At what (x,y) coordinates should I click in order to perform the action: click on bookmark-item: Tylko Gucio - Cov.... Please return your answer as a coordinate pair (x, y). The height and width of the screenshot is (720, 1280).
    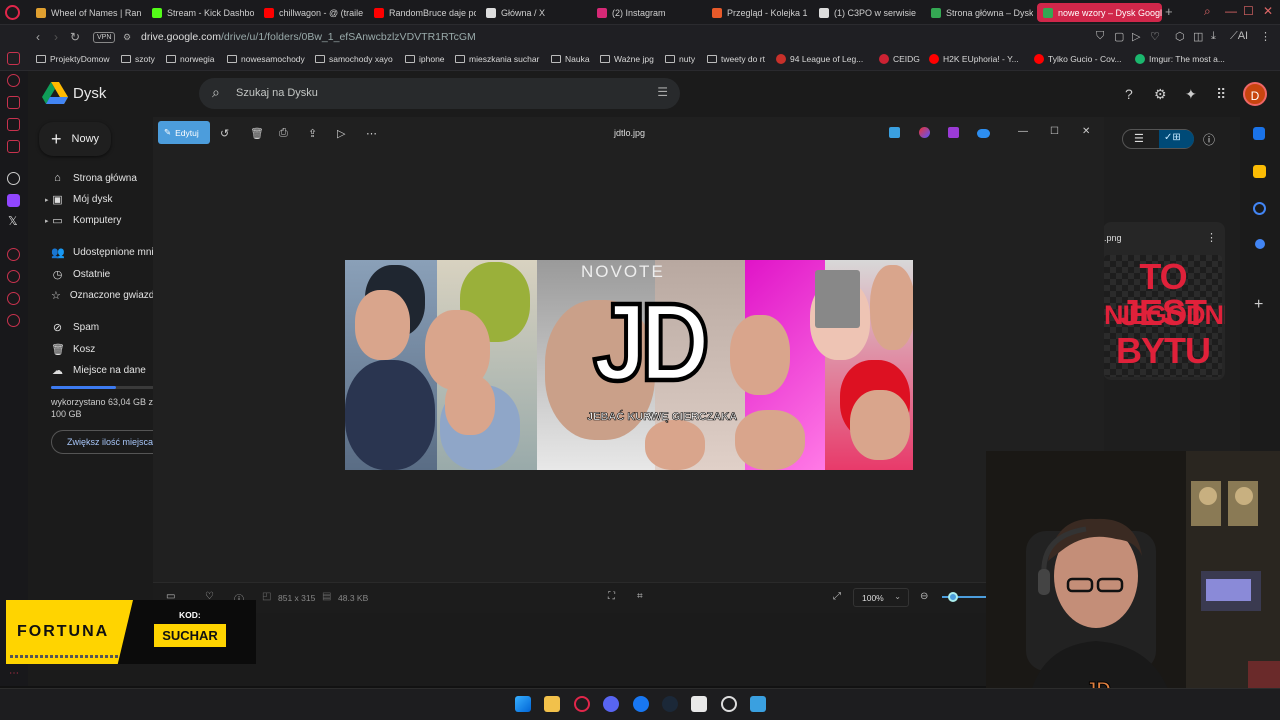
    Looking at the image, I should click on (1078, 59).